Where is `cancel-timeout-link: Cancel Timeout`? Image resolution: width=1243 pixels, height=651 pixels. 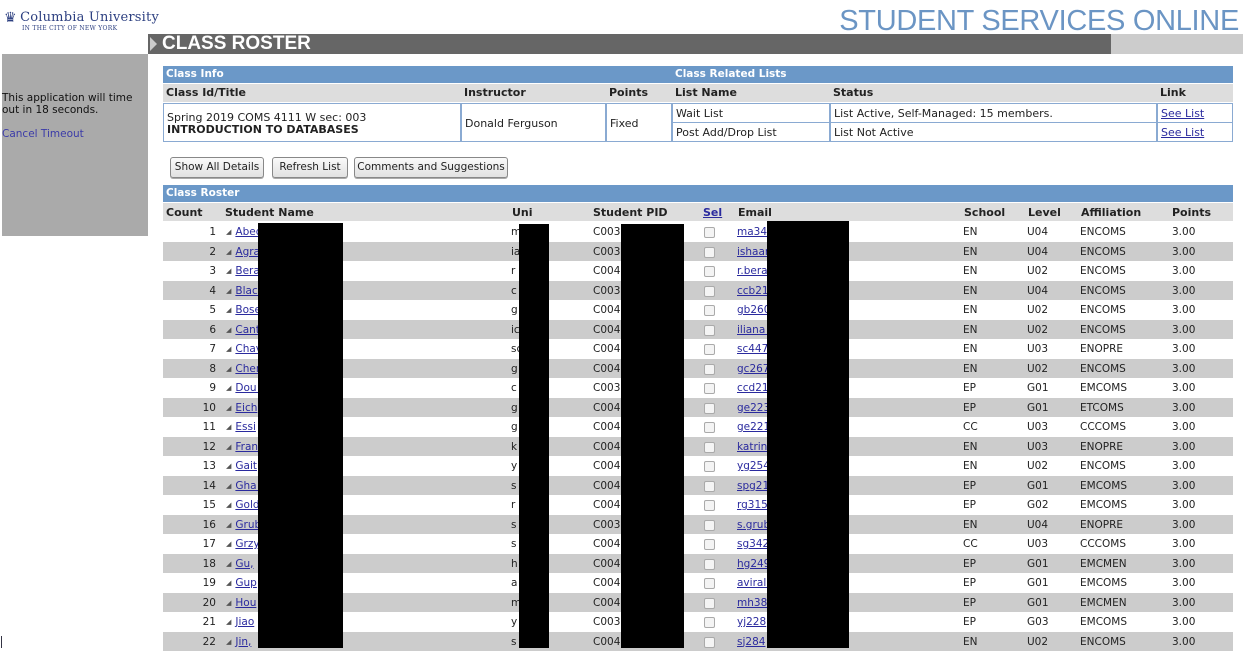
cancel-timeout-link: Cancel Timeout is located at coordinates (43, 134).